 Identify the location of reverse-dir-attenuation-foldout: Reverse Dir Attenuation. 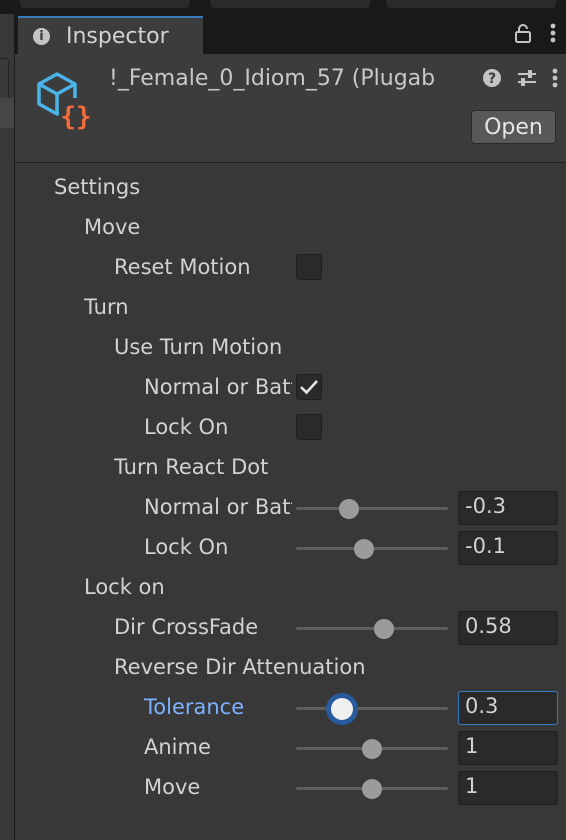
(290, 669).